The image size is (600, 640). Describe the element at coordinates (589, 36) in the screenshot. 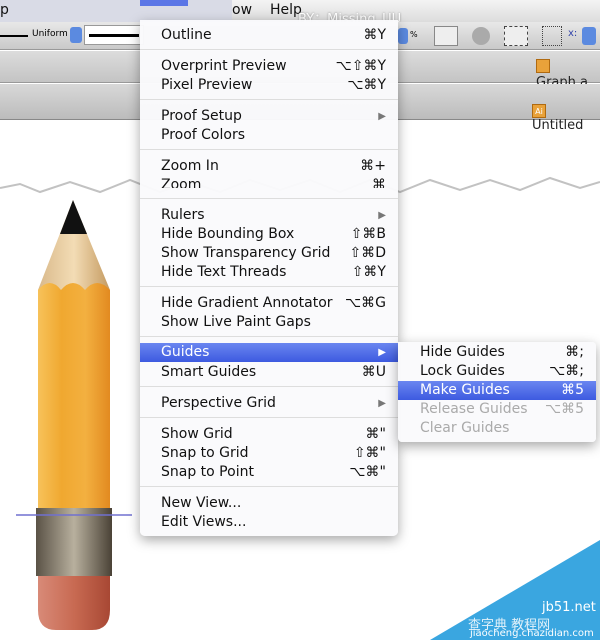

I see `x-stepper` at that location.